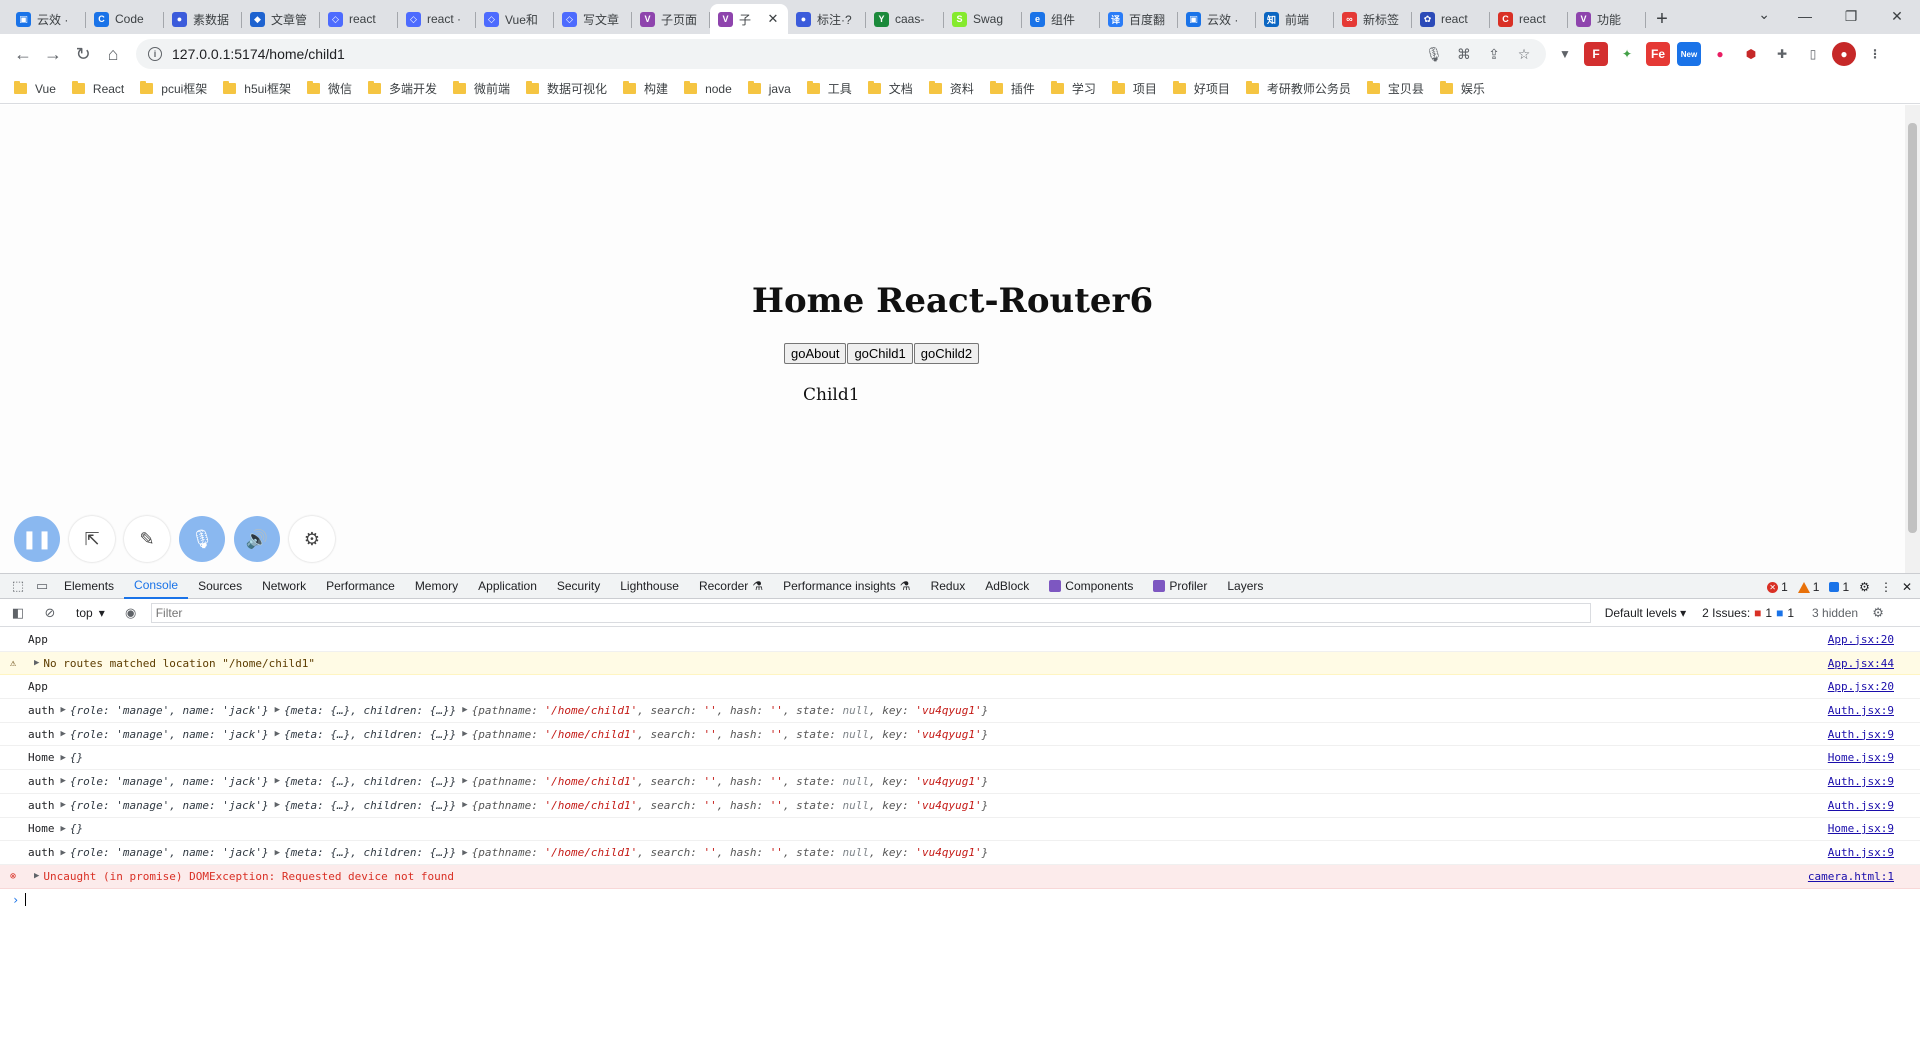 This screenshot has width=1920, height=1040. What do you see at coordinates (408, 88) in the screenshot?
I see `bookmark-folder: 多端开发` at bounding box center [408, 88].